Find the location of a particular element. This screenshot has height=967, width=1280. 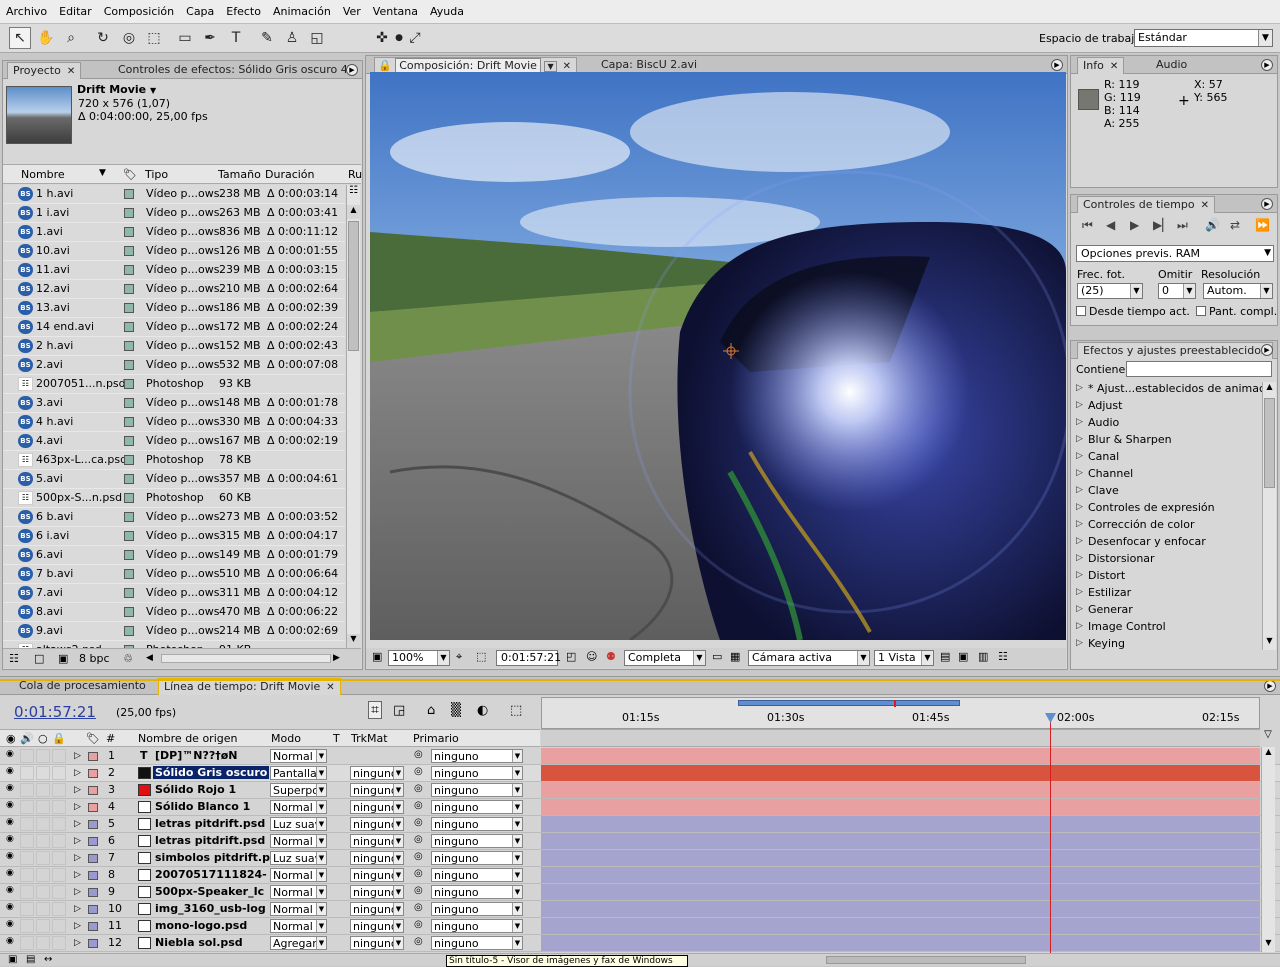

scroll-thumb is located at coordinates (353, 286).